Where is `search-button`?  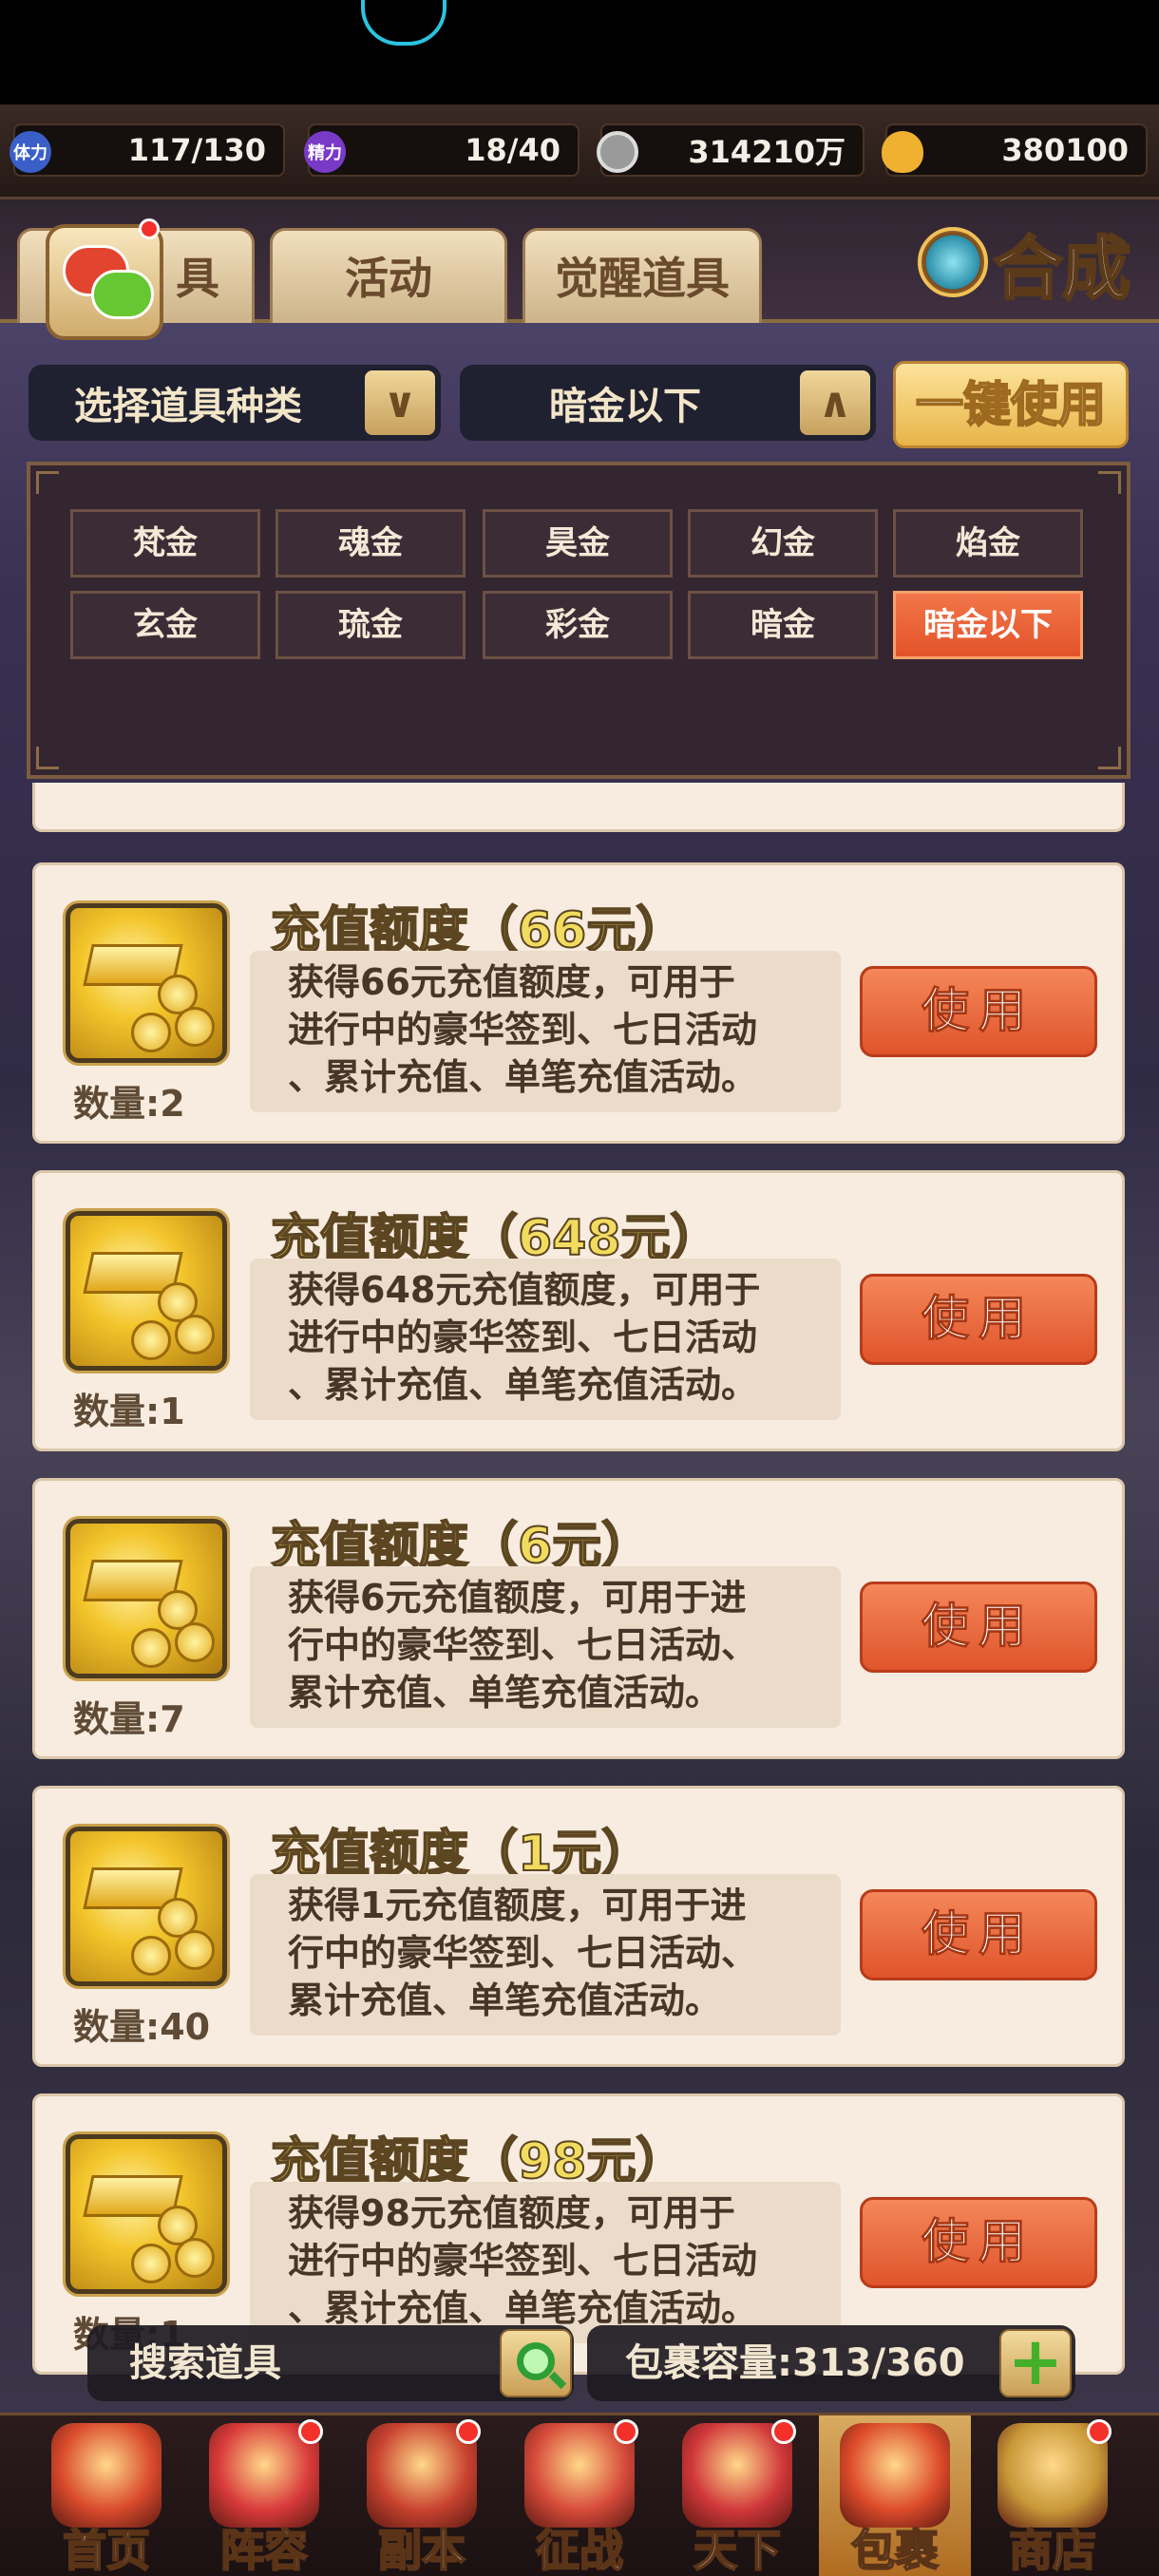
search-button is located at coordinates (536, 2363).